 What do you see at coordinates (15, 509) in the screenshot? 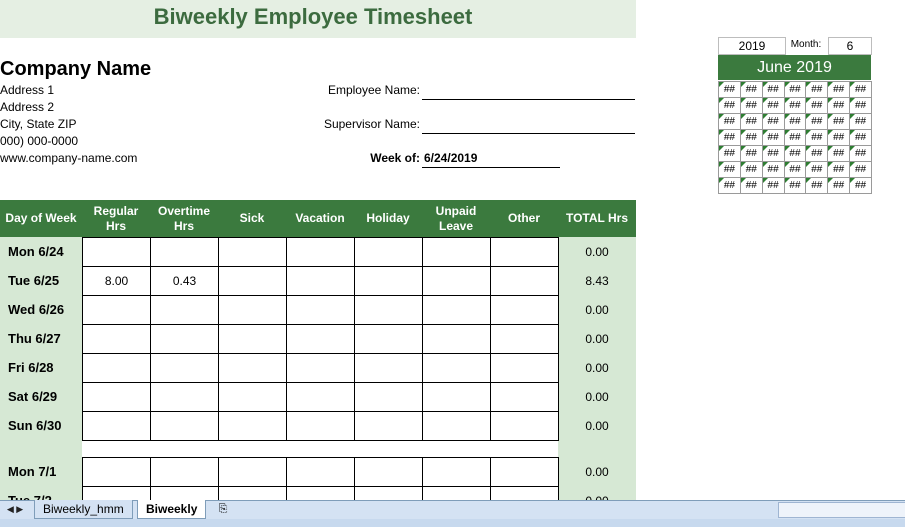
I see `tab-scroll-arrows: ◀ ▶` at bounding box center [15, 509].